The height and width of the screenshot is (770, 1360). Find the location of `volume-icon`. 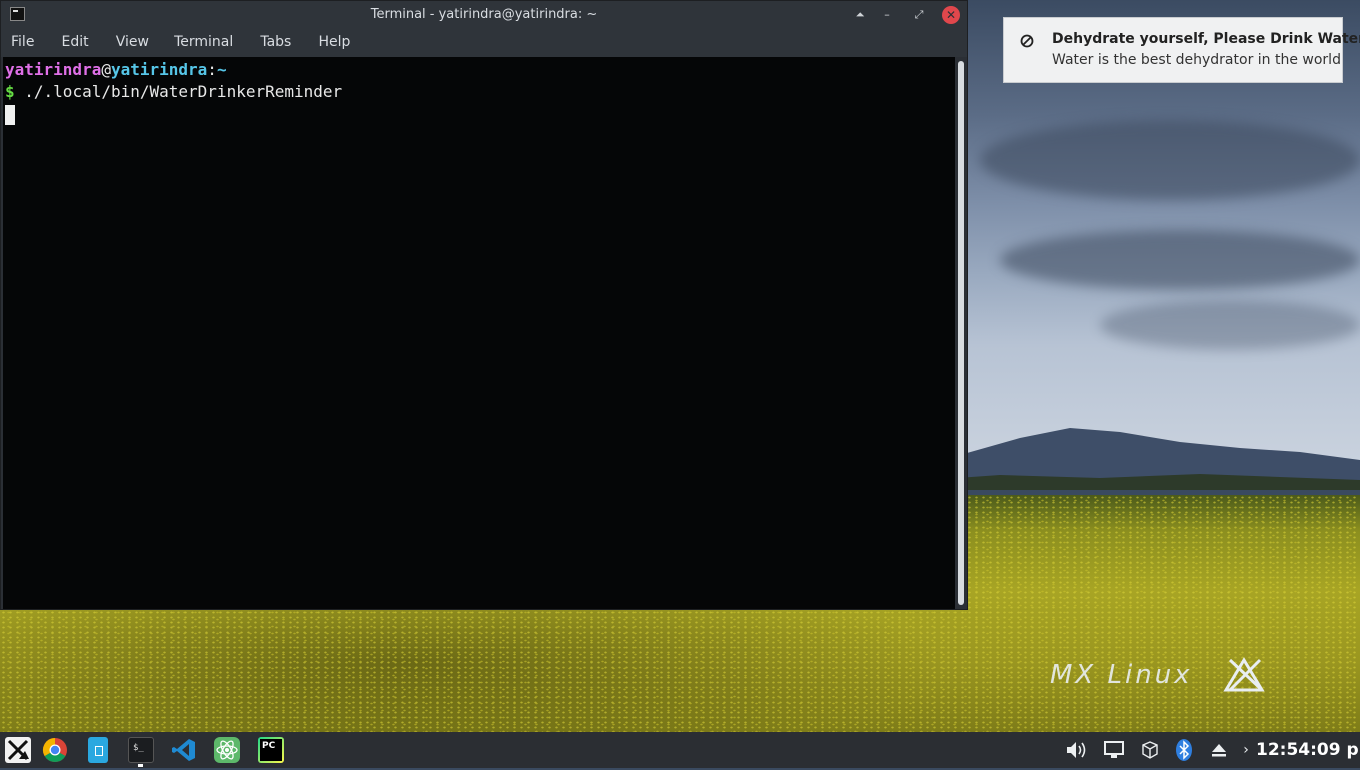

volume-icon is located at coordinates (1077, 750).